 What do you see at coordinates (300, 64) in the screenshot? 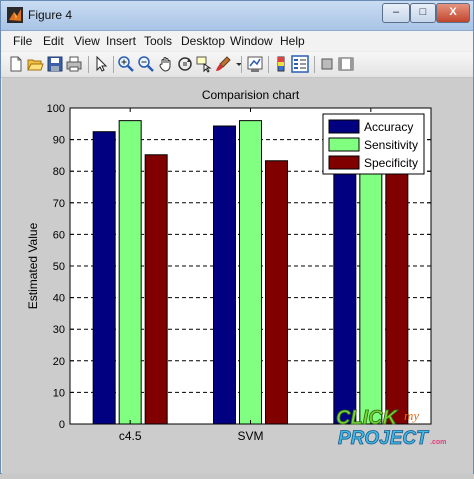
I see `legend-icon` at bounding box center [300, 64].